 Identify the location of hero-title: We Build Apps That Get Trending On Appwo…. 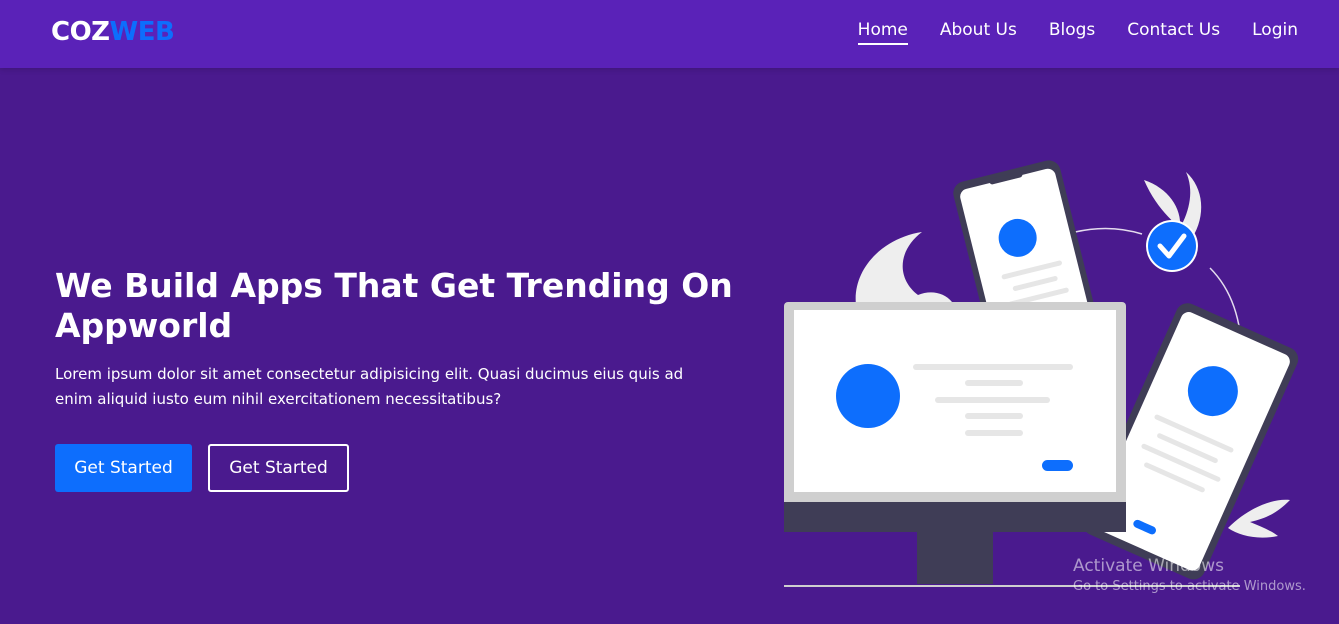
(394, 305).